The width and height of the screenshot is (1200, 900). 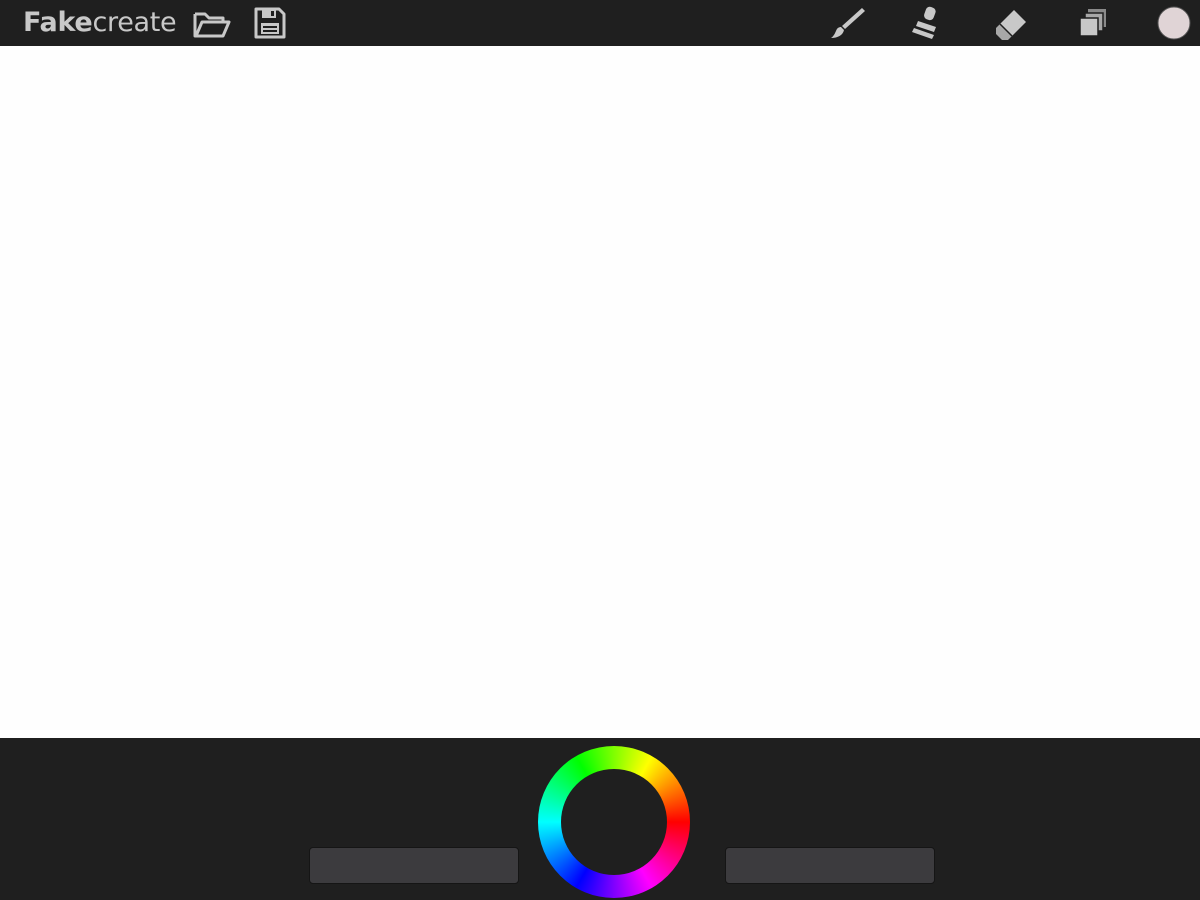 I want to click on save-file-button, so click(x=270, y=23).